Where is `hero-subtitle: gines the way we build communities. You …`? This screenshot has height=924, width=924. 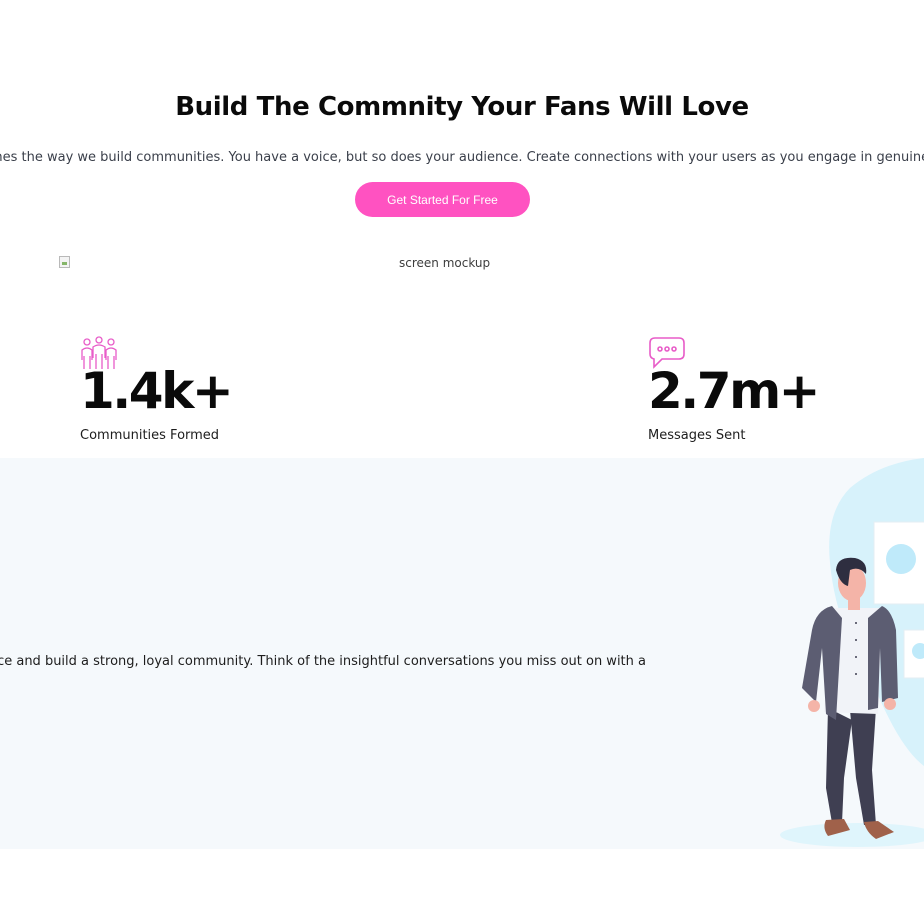
hero-subtitle: gines the way we build communities. You … is located at coordinates (462, 157).